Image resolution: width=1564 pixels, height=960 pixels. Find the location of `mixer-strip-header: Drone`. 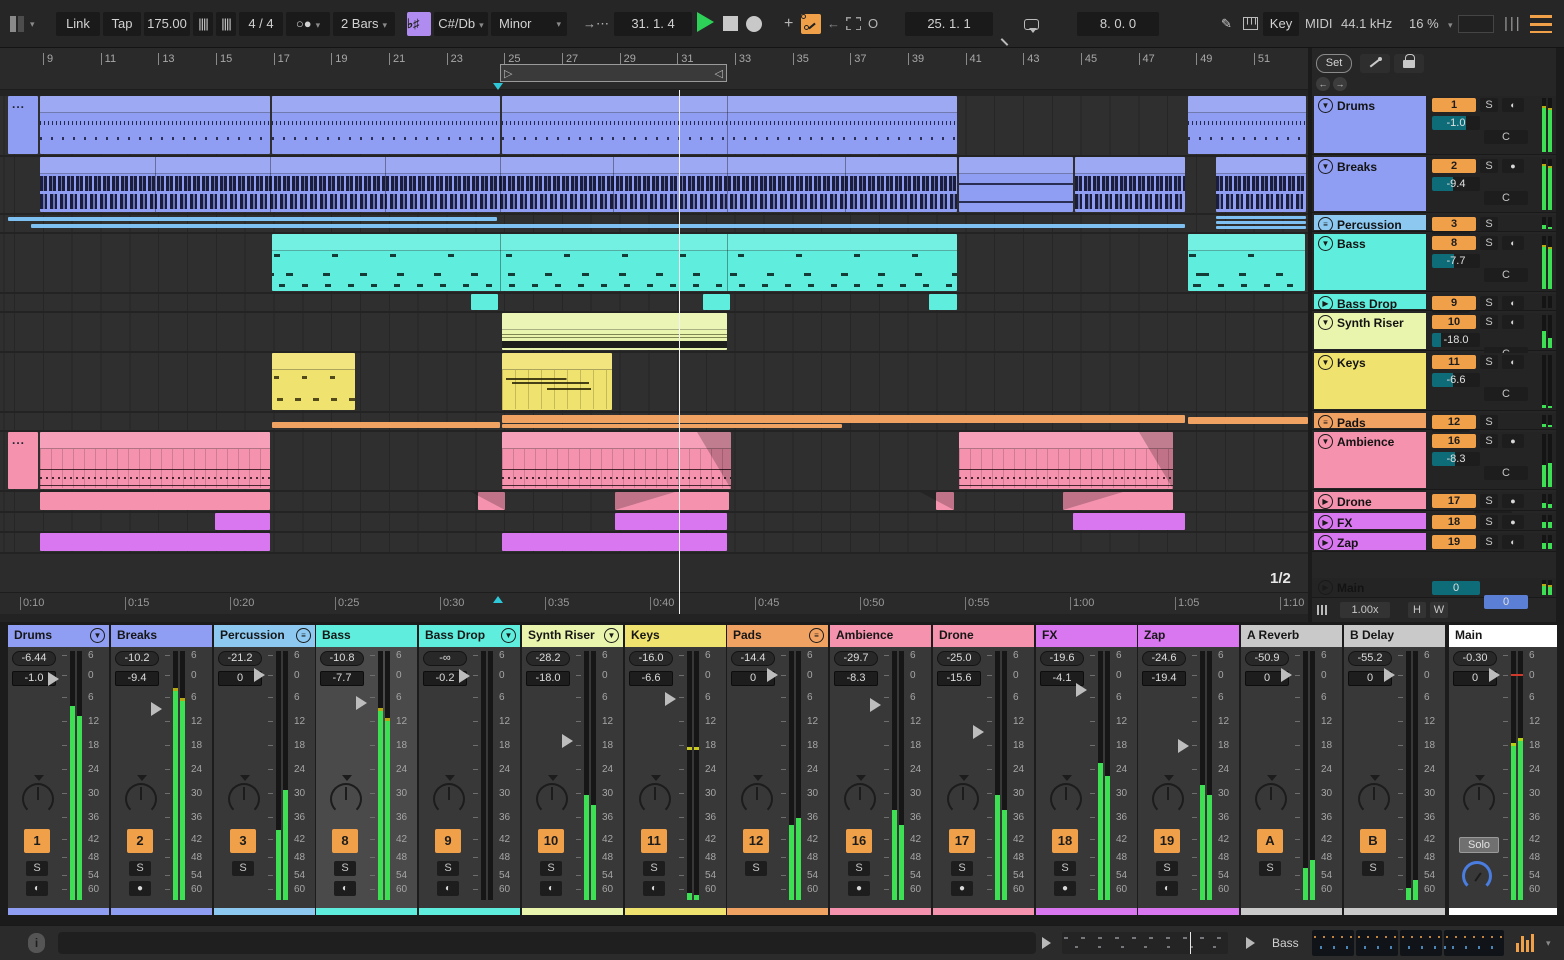

mixer-strip-header: Drone is located at coordinates (983, 636).